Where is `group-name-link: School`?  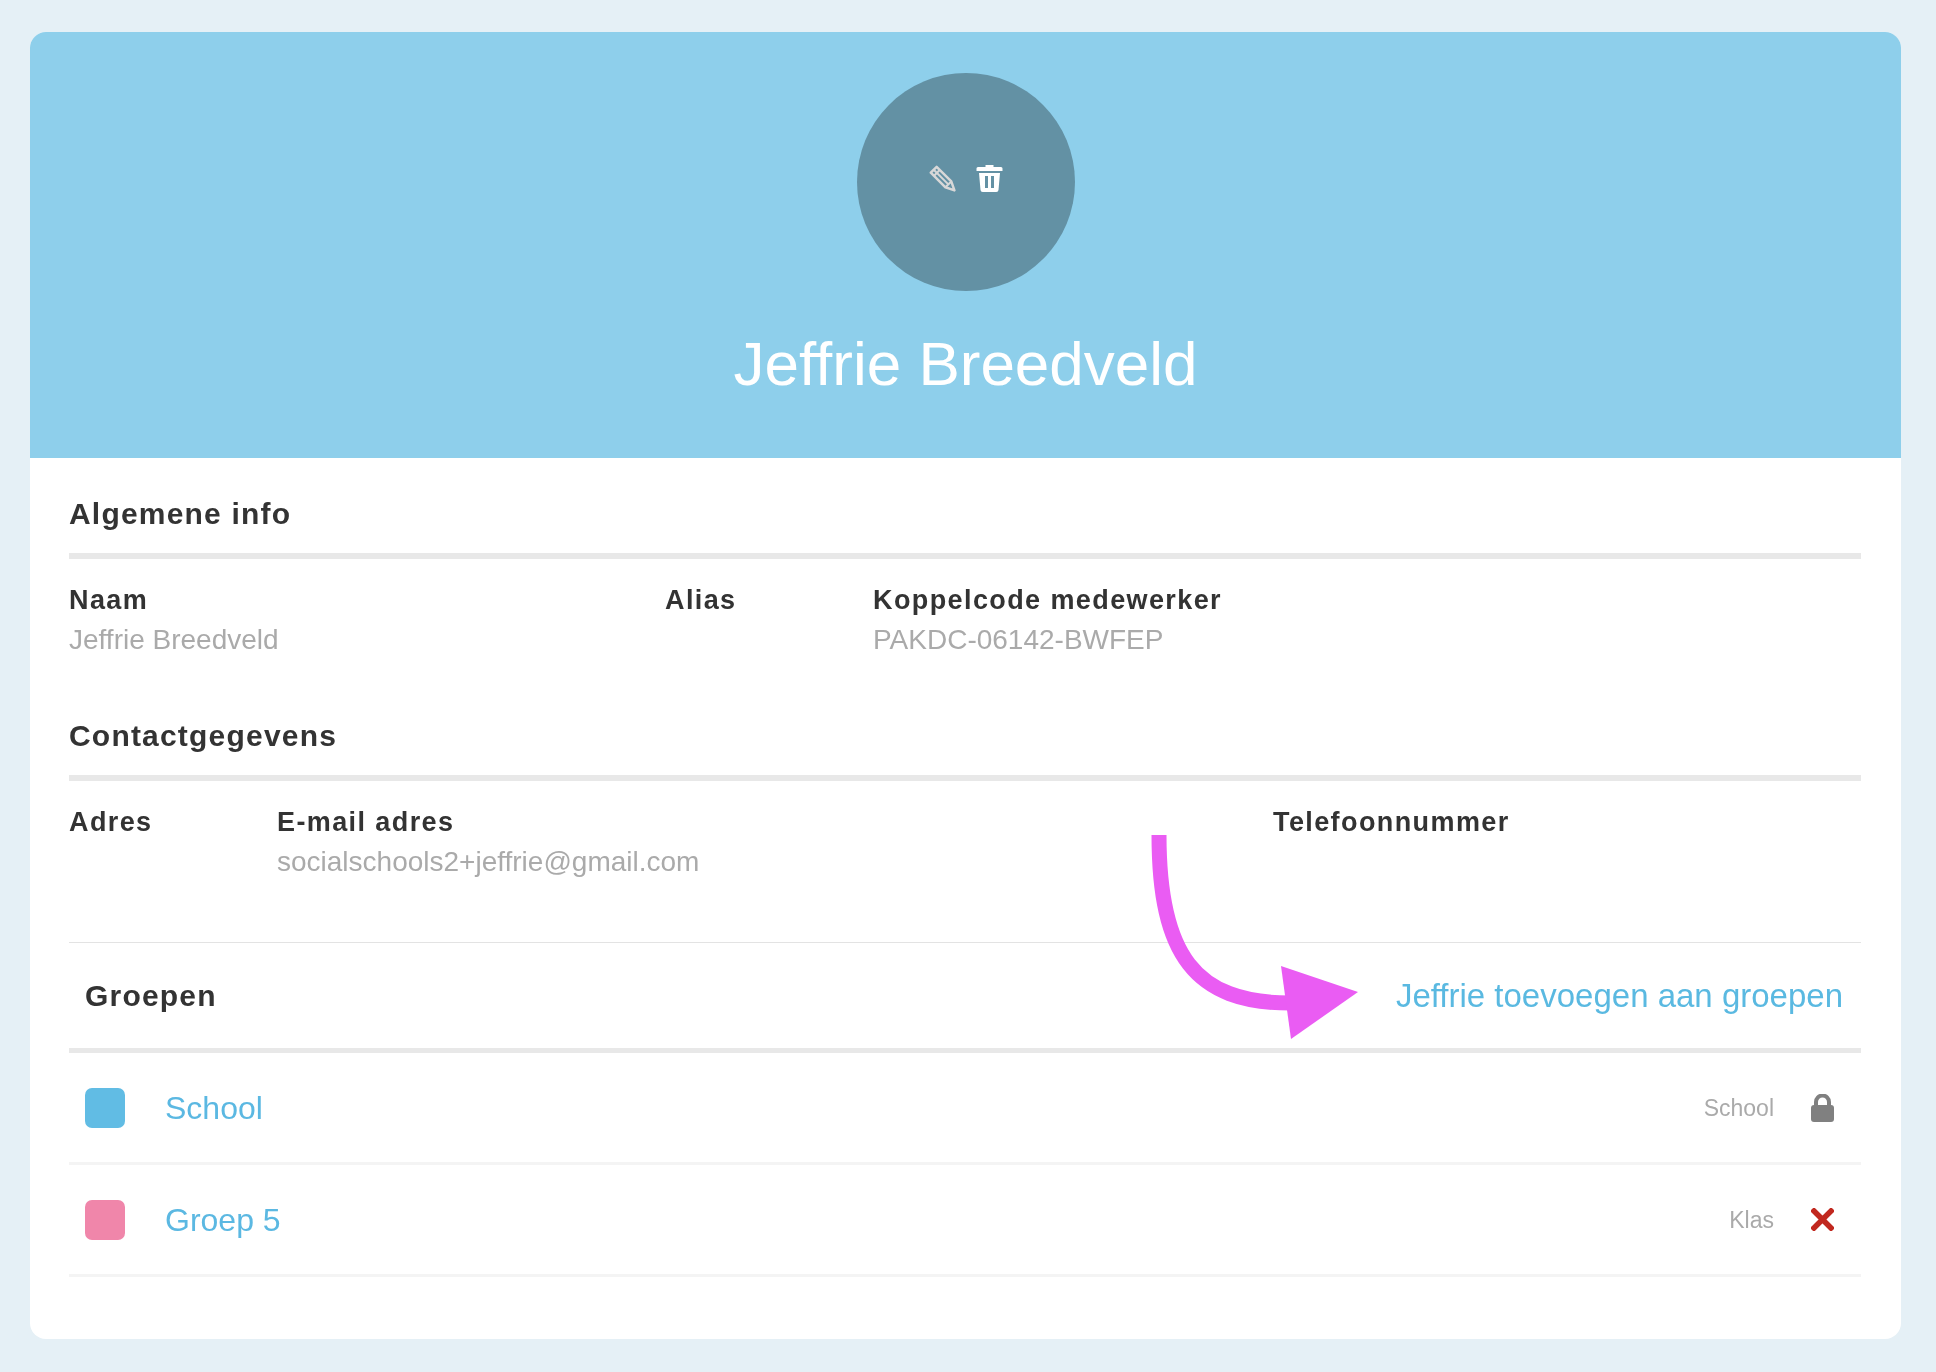
group-name-link: School is located at coordinates (214, 1107).